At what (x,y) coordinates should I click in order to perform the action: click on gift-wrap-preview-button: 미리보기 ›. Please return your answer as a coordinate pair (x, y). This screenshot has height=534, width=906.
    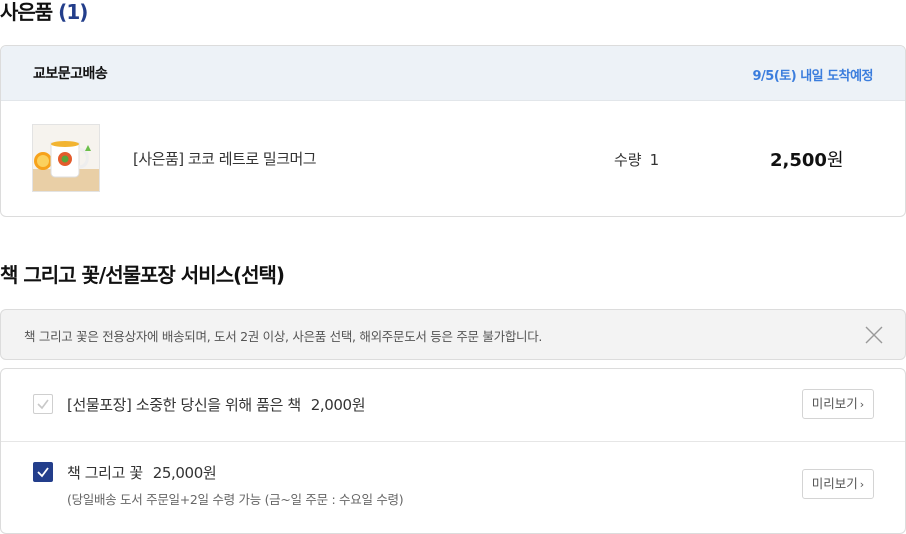
    Looking at the image, I should click on (838, 404).